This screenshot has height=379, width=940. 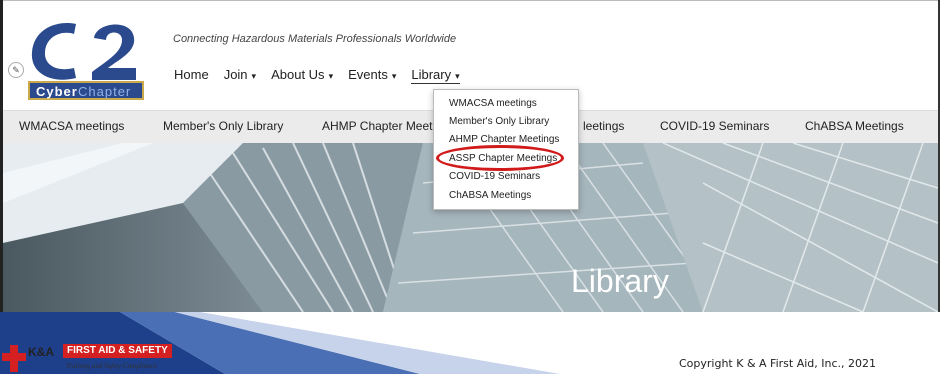 What do you see at coordinates (500, 158) in the screenshot?
I see `highlight-annotation` at bounding box center [500, 158].